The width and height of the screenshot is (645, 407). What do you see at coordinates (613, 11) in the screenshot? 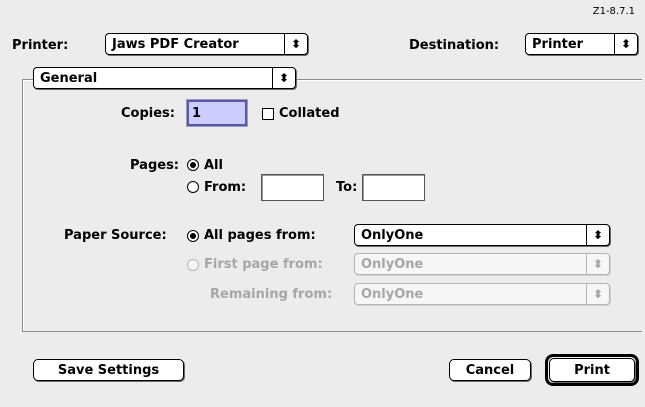
I see `version-label: Z1-8.7.1` at bounding box center [613, 11].